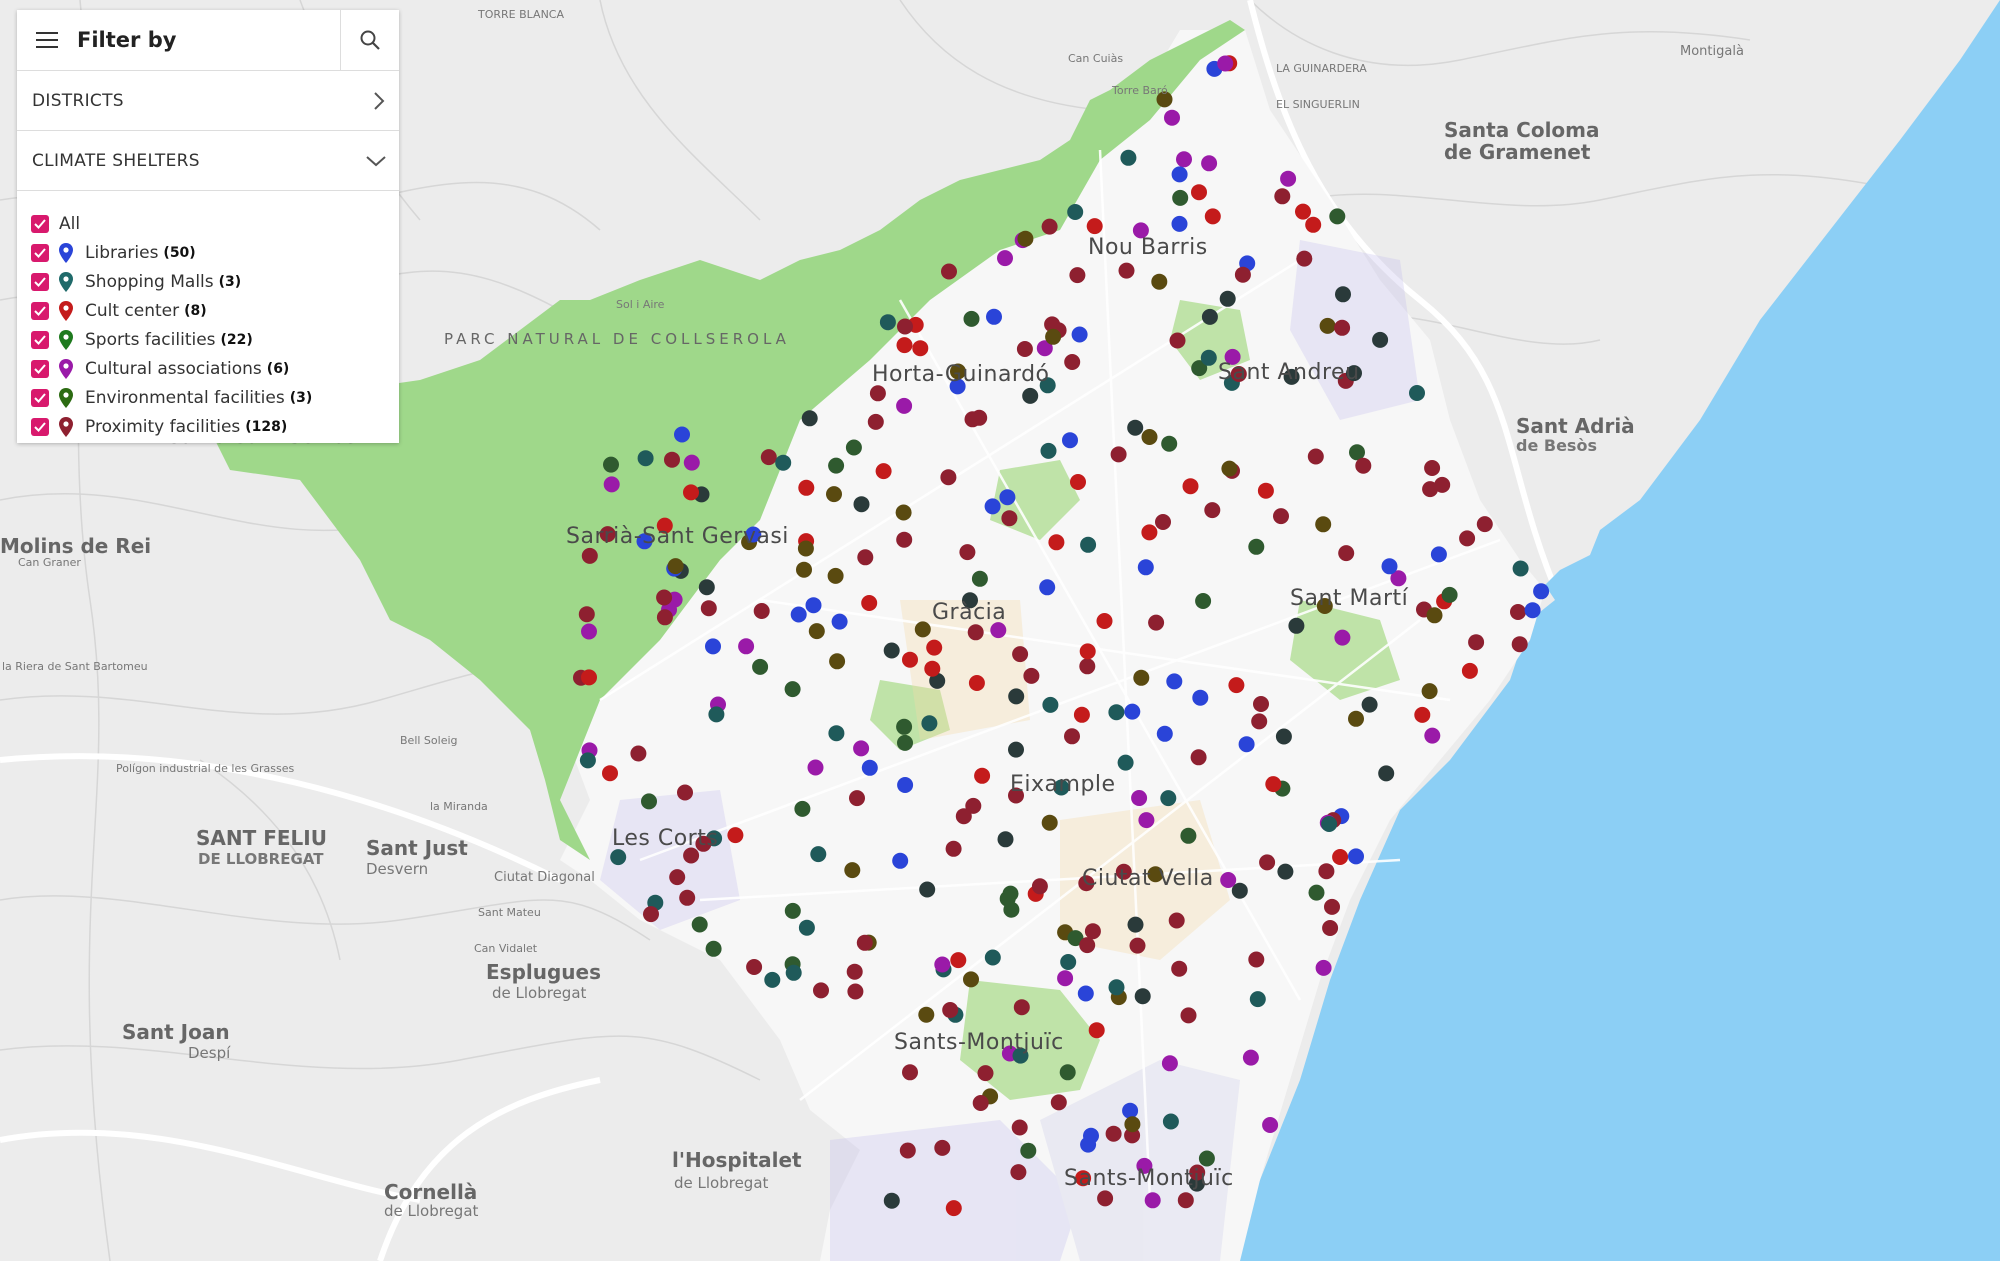  What do you see at coordinates (208, 101) in the screenshot?
I see `districts-row: DISTRICTS` at bounding box center [208, 101].